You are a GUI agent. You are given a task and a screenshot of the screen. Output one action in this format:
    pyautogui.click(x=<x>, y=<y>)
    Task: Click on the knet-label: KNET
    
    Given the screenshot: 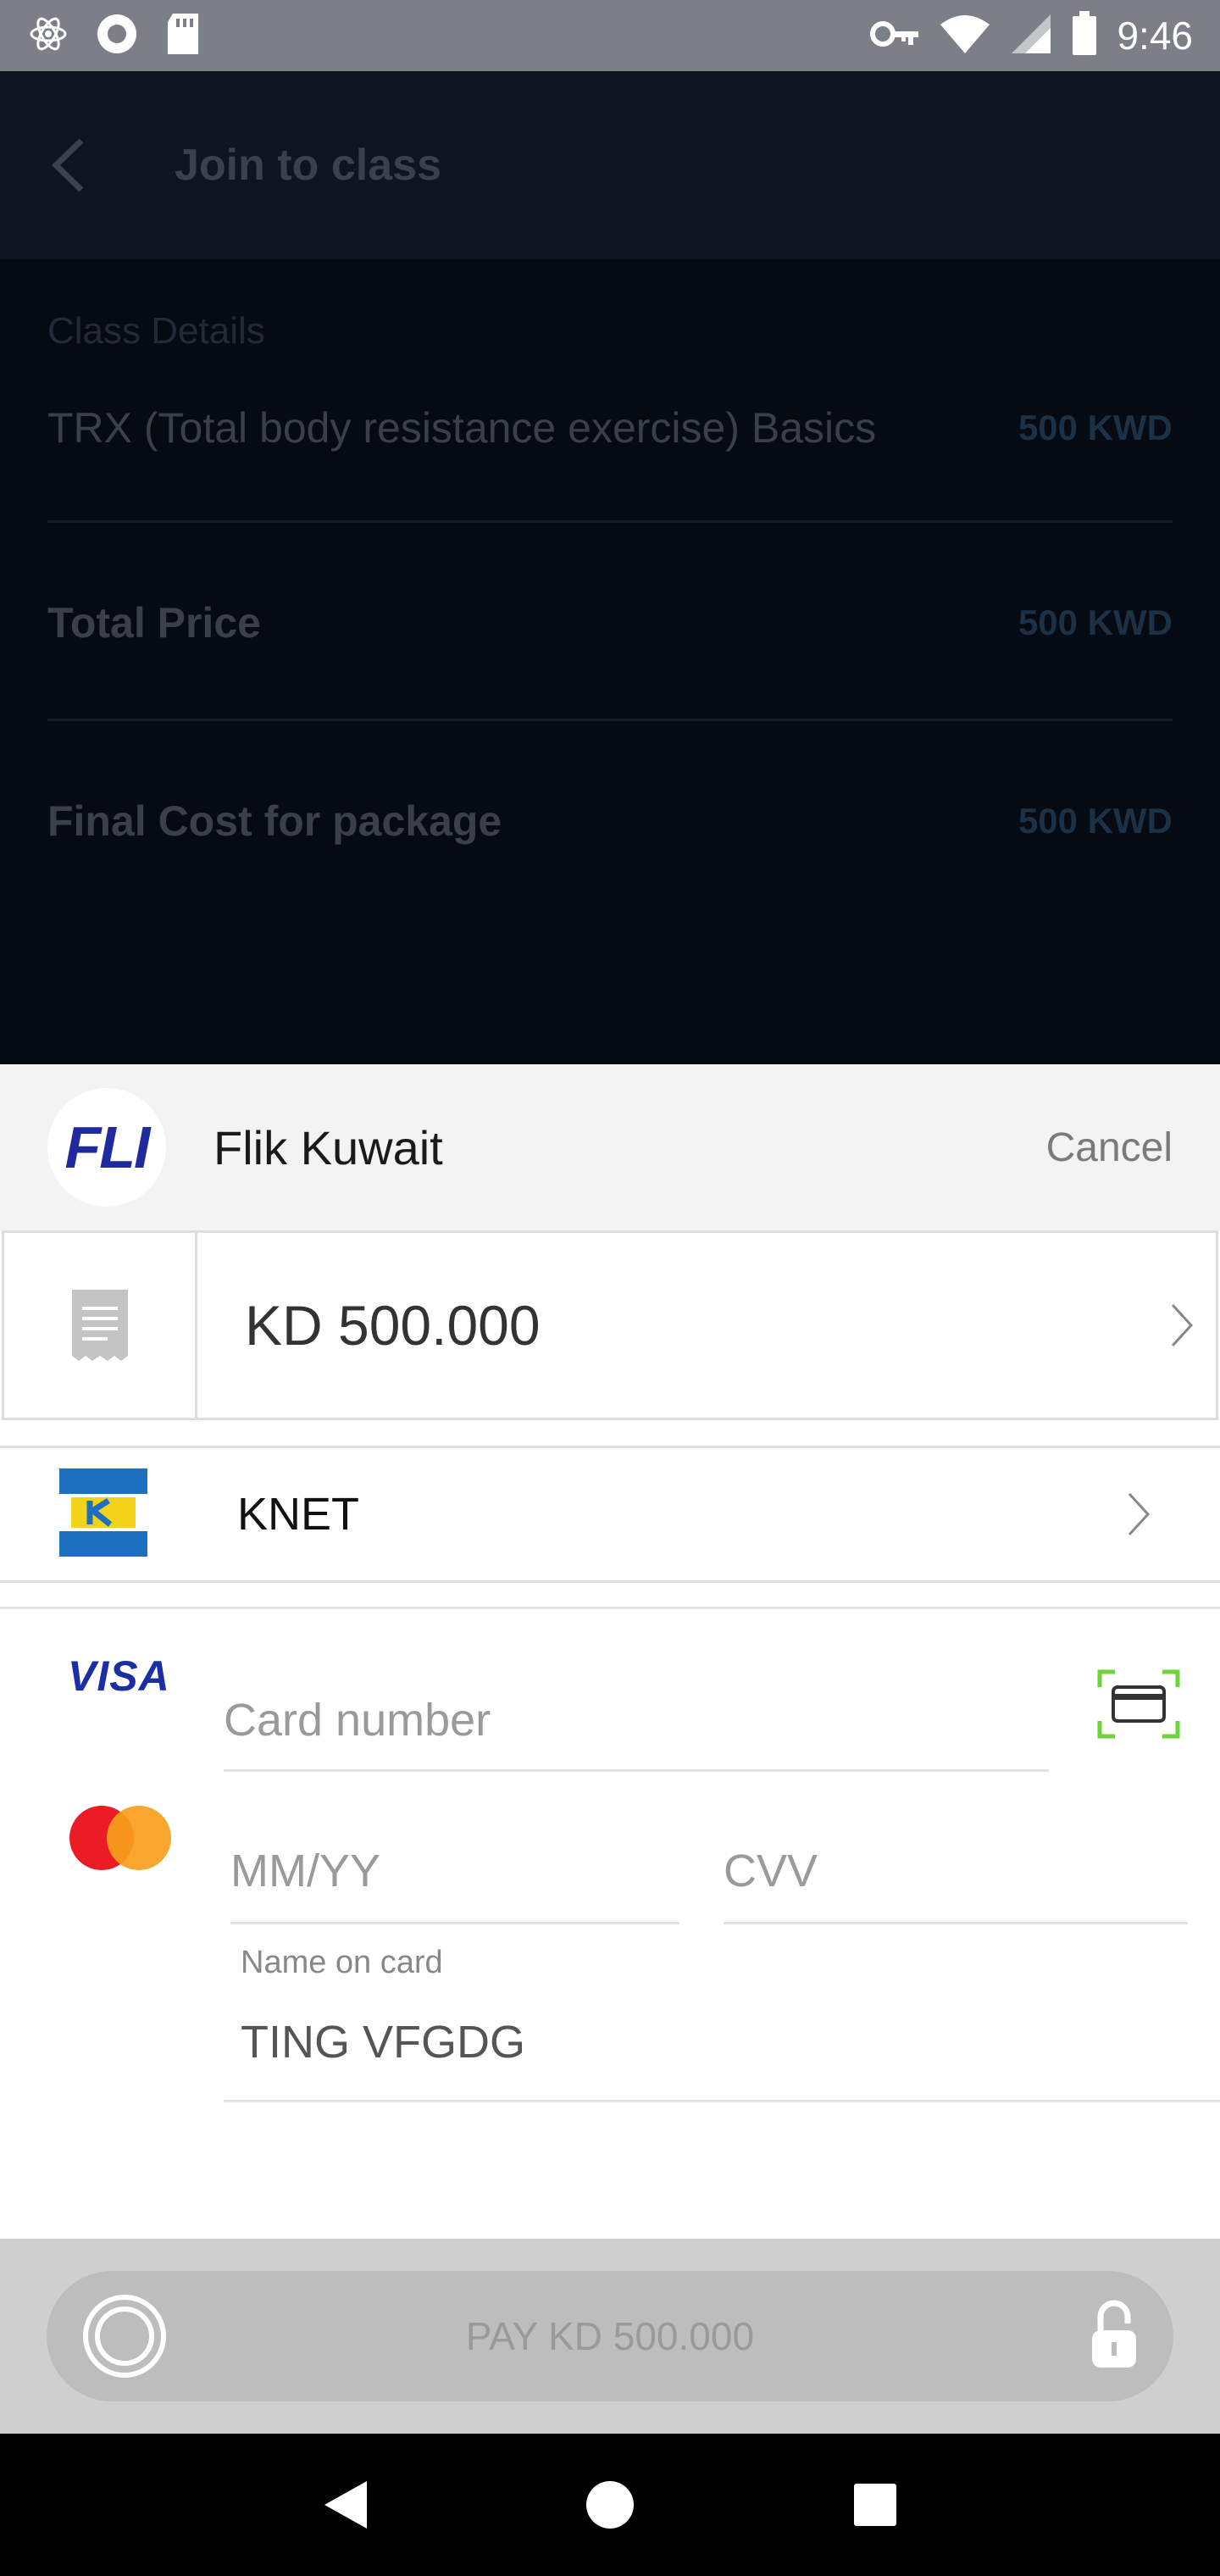 What is the action you would take?
    pyautogui.click(x=298, y=1514)
    